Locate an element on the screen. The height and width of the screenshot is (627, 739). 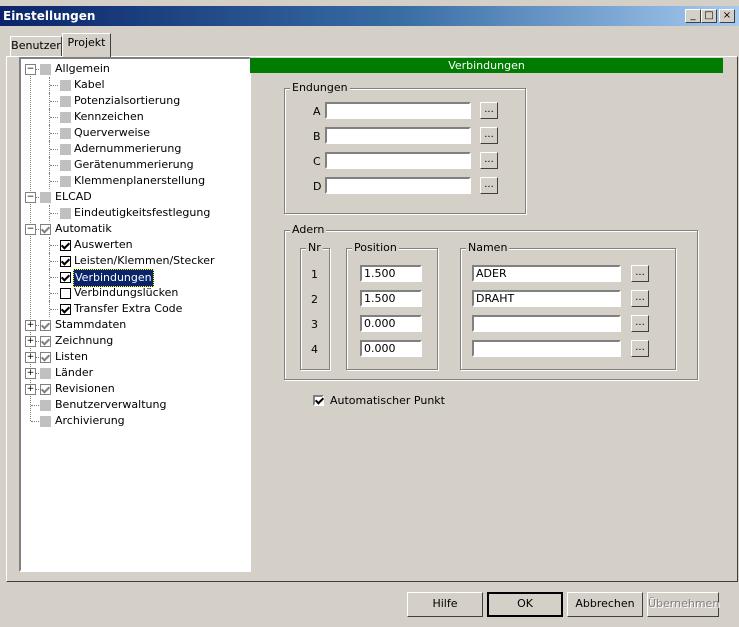
tab-projekt: Projekt is located at coordinates (86, 45).